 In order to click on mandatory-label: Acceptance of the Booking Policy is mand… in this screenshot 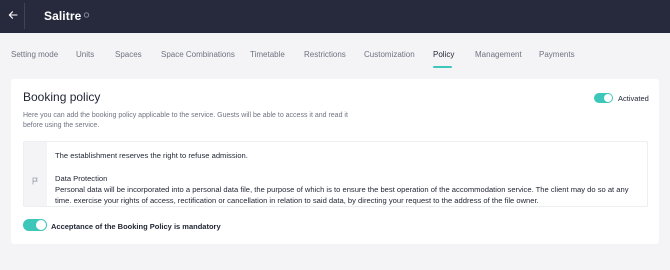, I will do `click(136, 226)`.